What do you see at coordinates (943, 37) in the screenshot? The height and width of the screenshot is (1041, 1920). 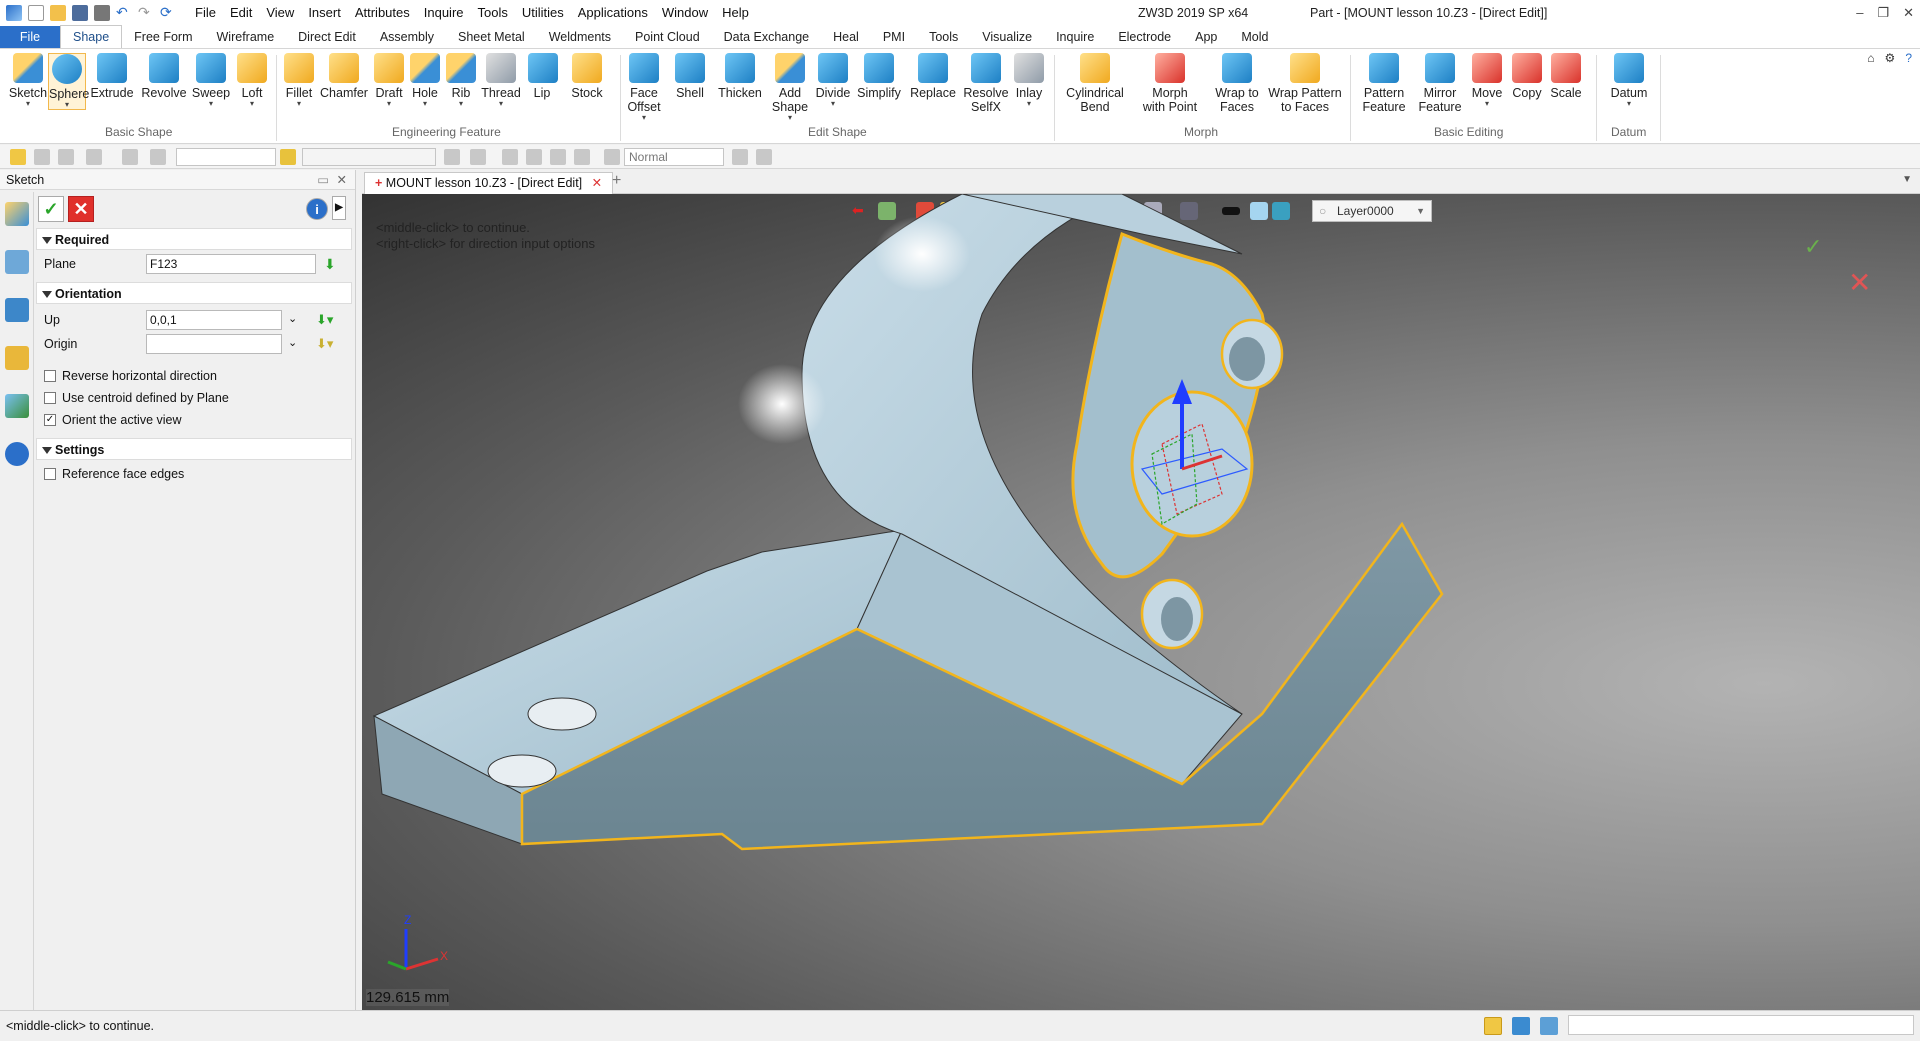 I see `tab-tools: Tools` at bounding box center [943, 37].